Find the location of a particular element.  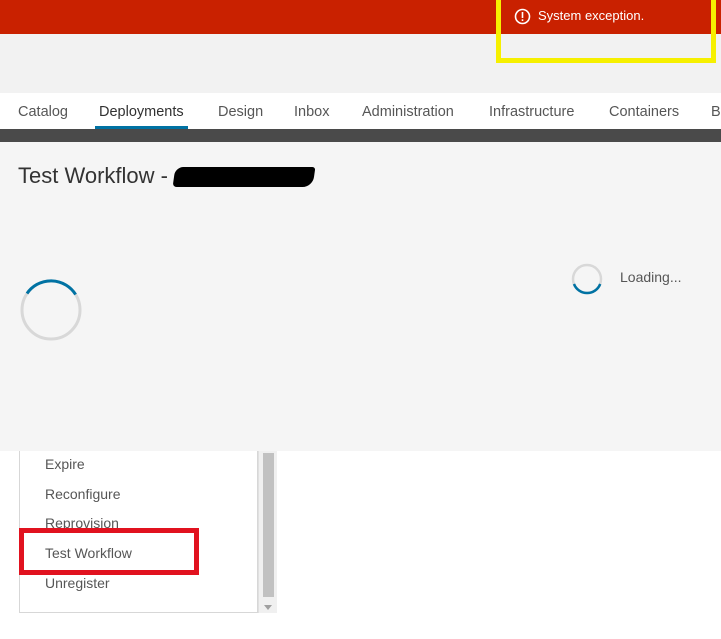

scroll-down-arrow-icon is located at coordinates (268, 607).